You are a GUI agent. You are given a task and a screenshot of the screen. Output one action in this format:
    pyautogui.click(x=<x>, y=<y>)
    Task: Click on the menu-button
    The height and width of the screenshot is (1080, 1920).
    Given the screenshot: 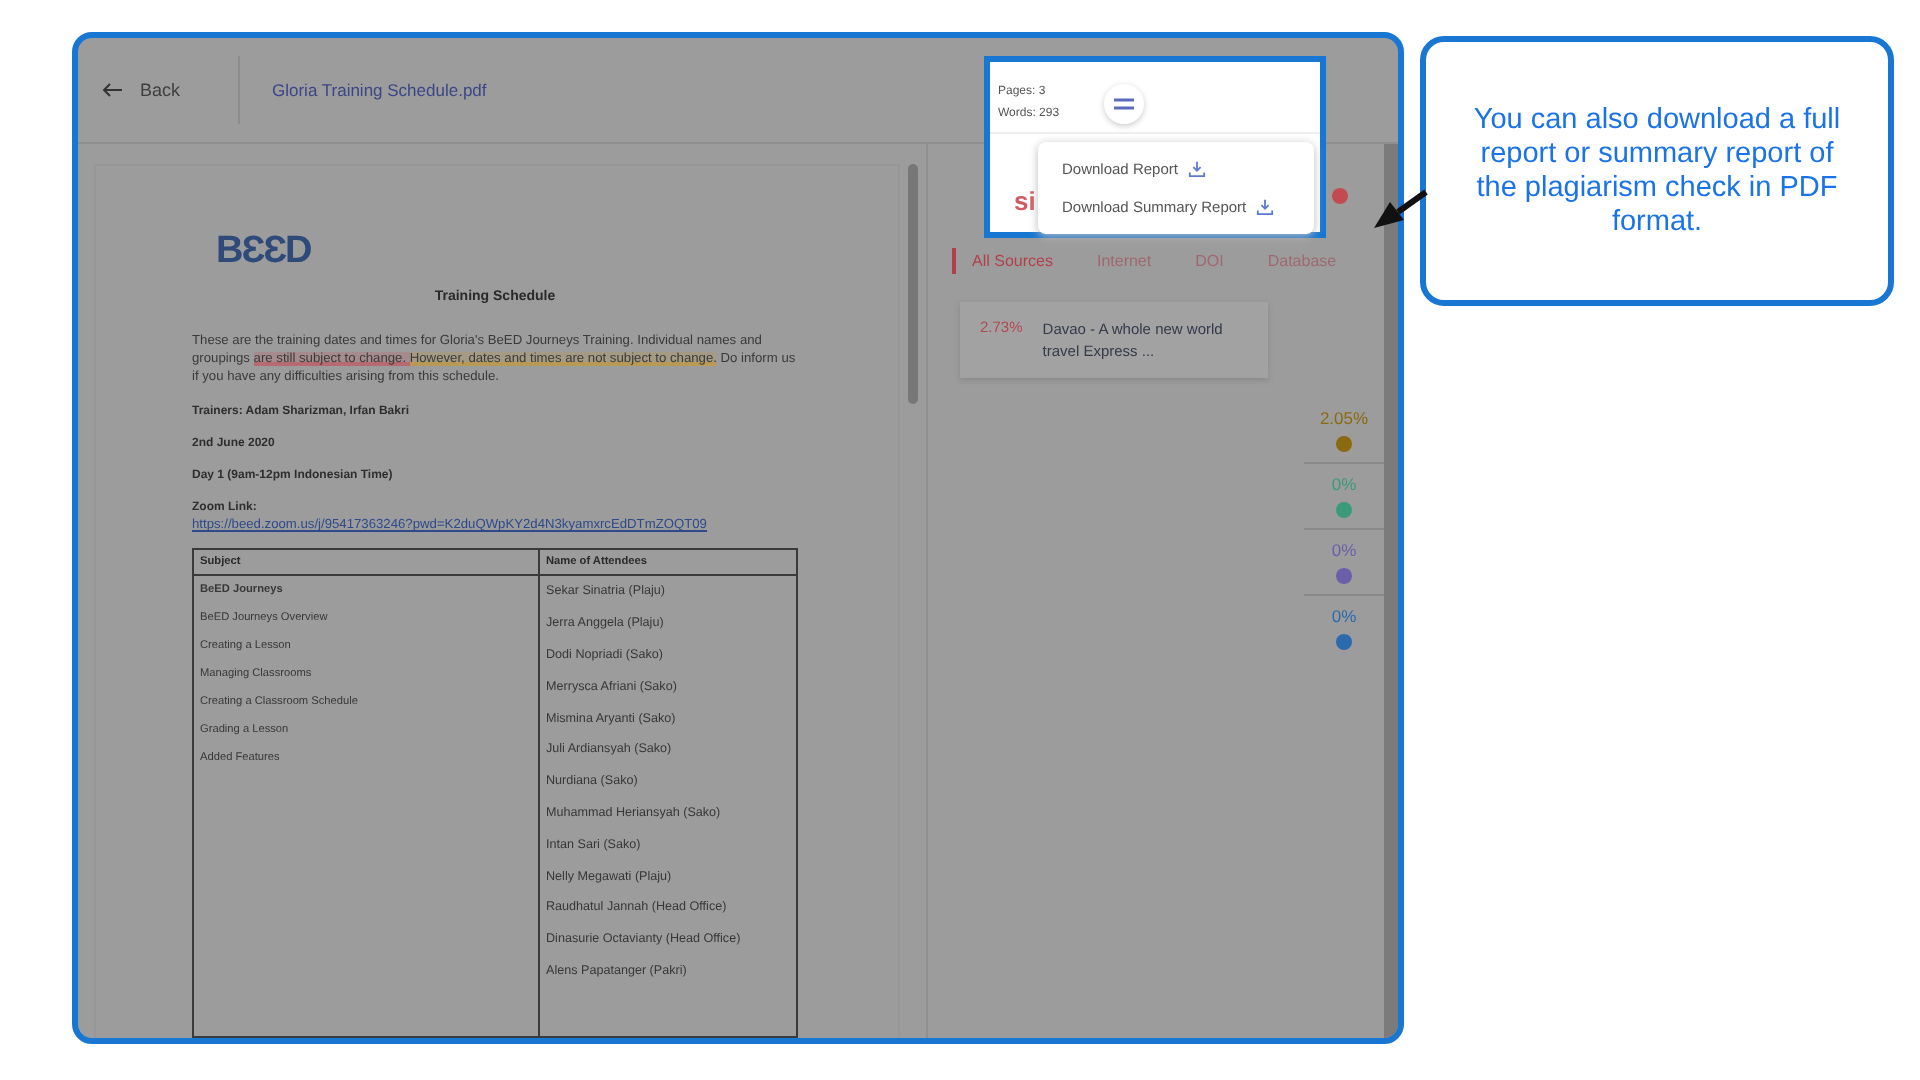 What is the action you would take?
    pyautogui.click(x=1123, y=103)
    